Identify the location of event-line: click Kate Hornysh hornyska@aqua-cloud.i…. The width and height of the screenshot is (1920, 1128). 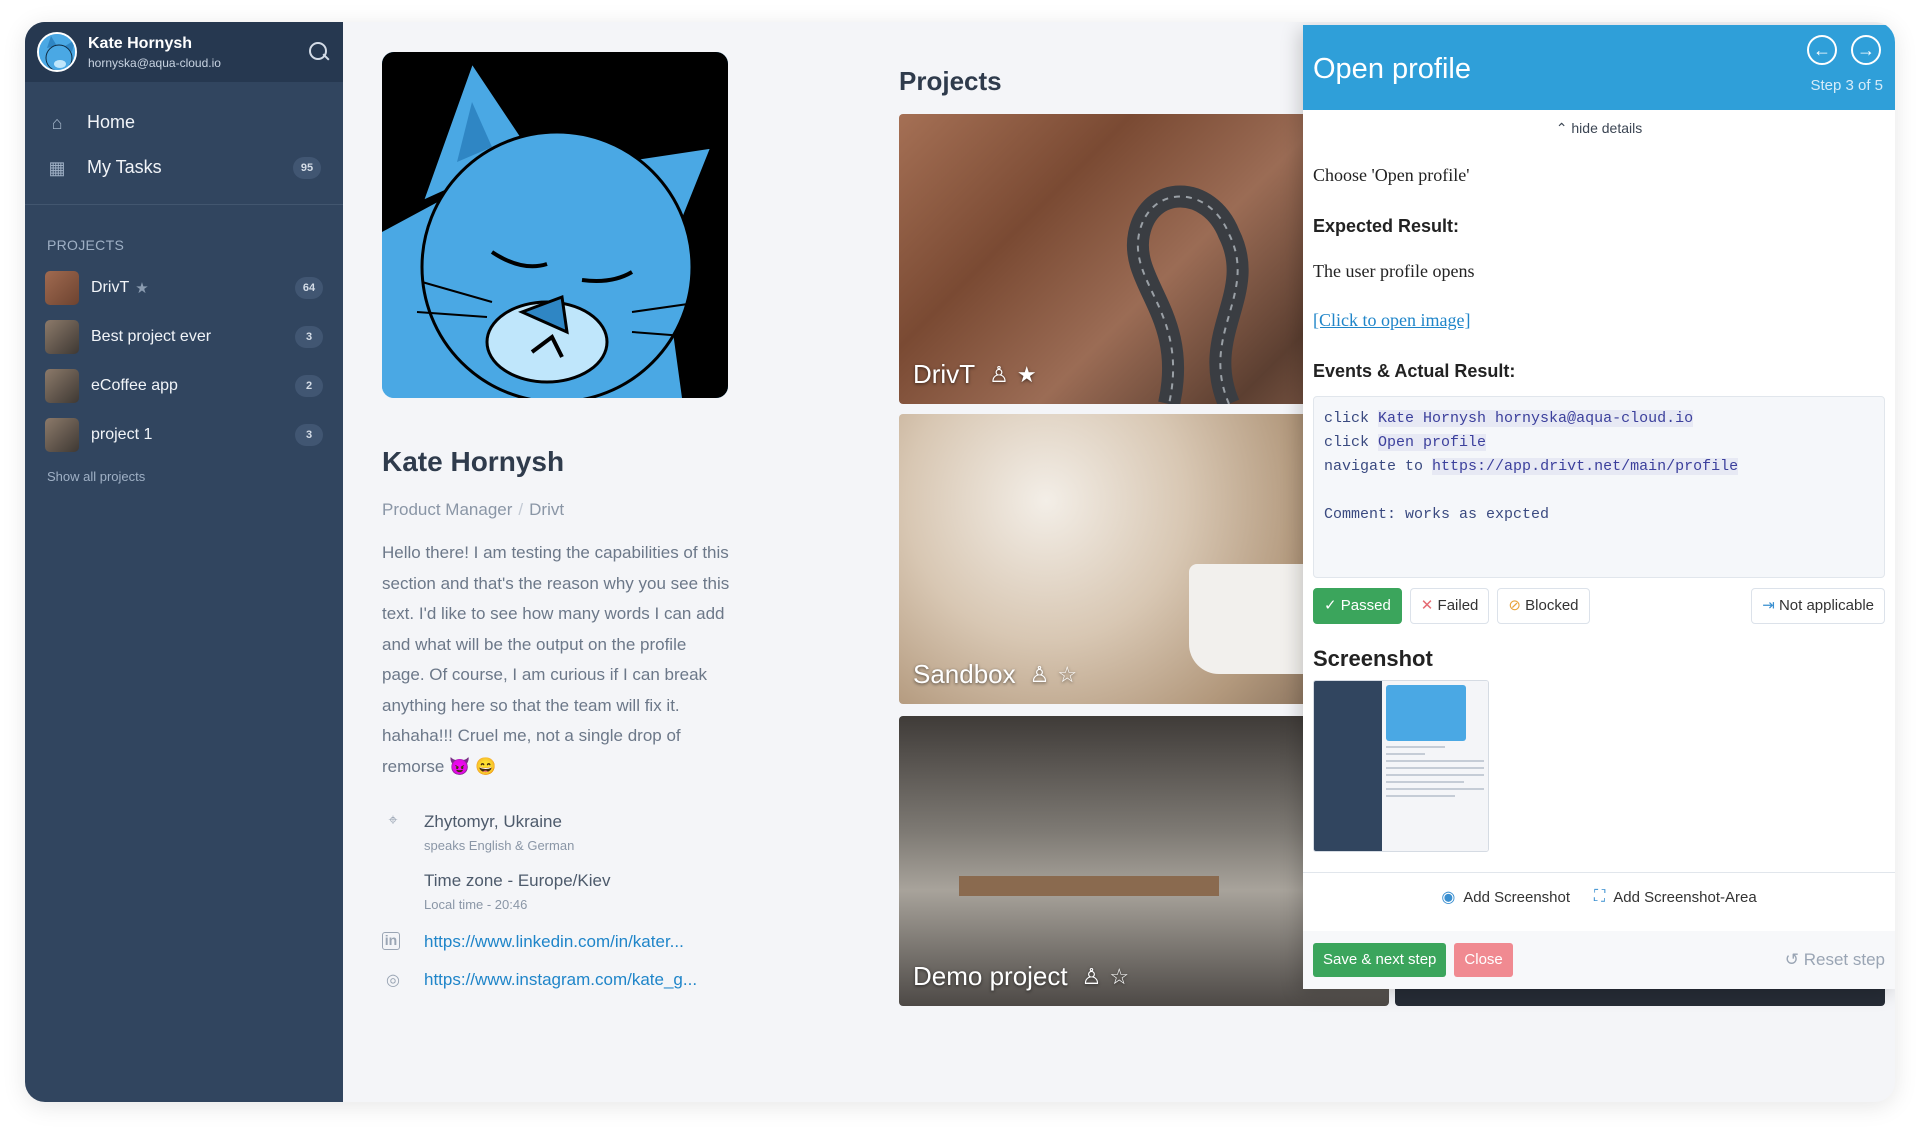
(1509, 418).